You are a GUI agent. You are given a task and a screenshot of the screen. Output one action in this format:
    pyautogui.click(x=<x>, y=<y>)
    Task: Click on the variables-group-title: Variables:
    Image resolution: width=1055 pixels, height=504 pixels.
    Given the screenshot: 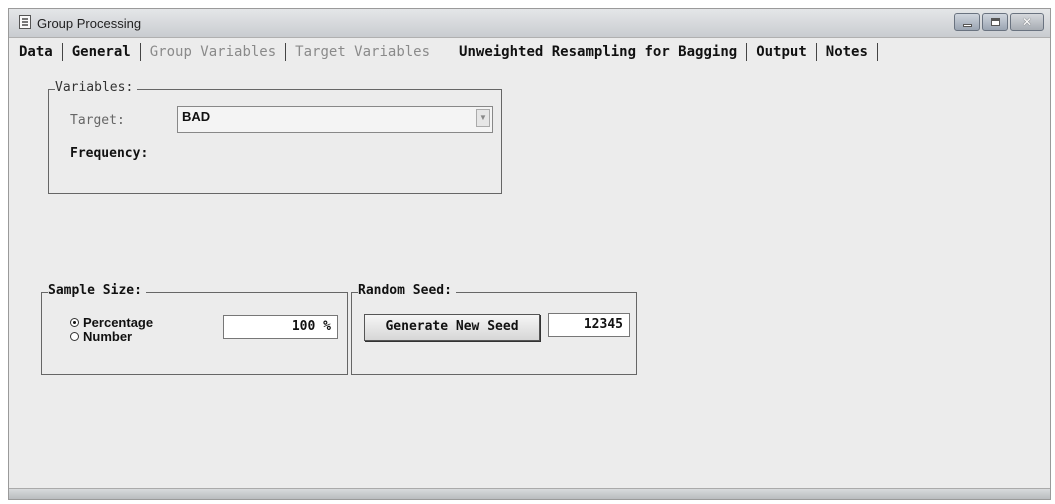 What is the action you would take?
    pyautogui.click(x=96, y=87)
    